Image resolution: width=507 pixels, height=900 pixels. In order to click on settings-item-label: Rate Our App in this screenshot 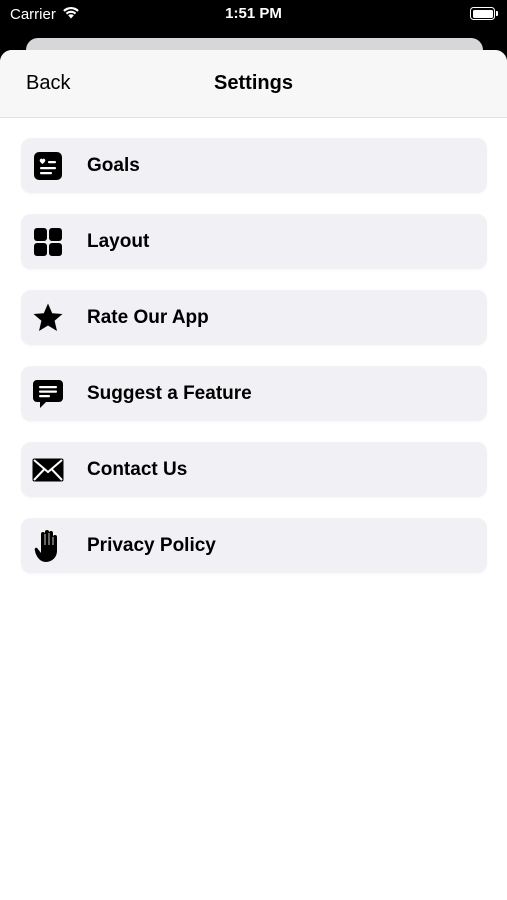, I will do `click(148, 317)`.